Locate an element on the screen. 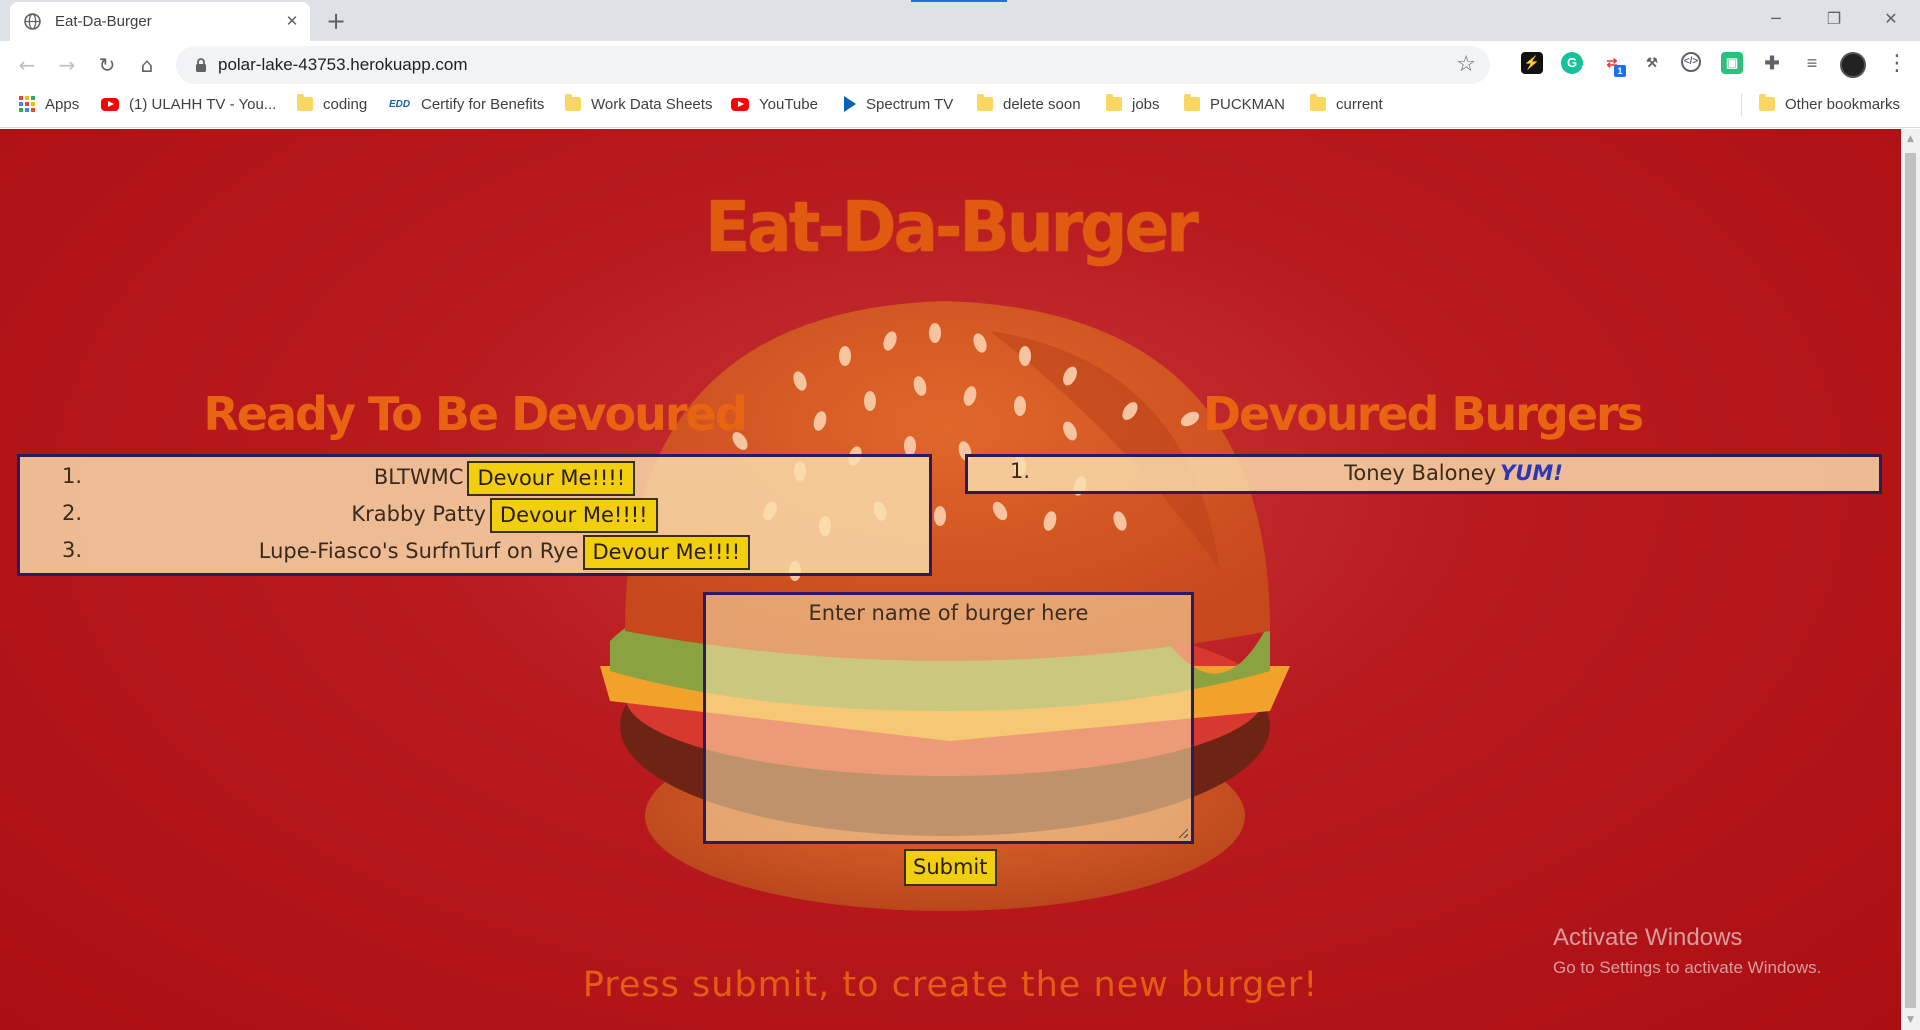  yum-label: YUM! is located at coordinates (1531, 473).